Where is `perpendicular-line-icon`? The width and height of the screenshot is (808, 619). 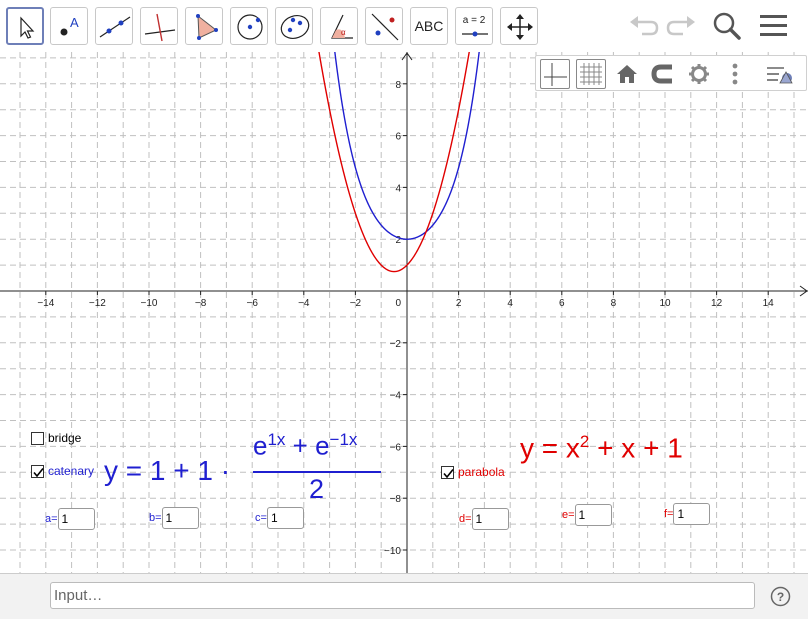
perpendicular-line-icon is located at coordinates (160, 27).